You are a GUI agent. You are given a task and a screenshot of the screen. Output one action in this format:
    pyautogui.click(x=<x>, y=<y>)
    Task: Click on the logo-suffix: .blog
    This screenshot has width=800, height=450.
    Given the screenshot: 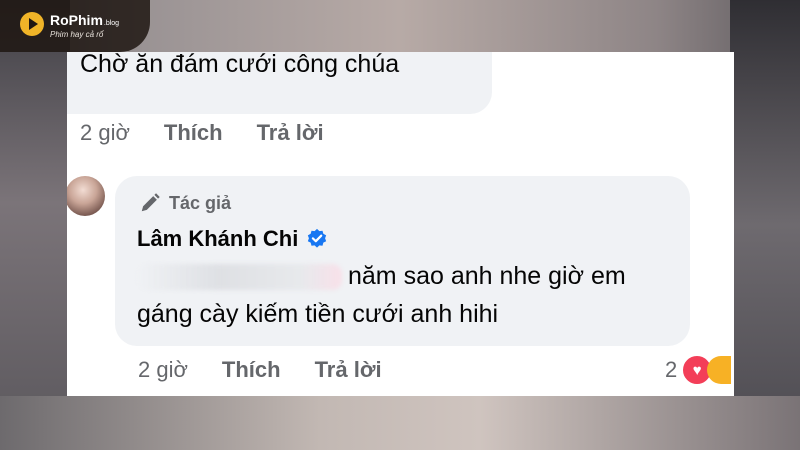 What is the action you would take?
    pyautogui.click(x=111, y=23)
    